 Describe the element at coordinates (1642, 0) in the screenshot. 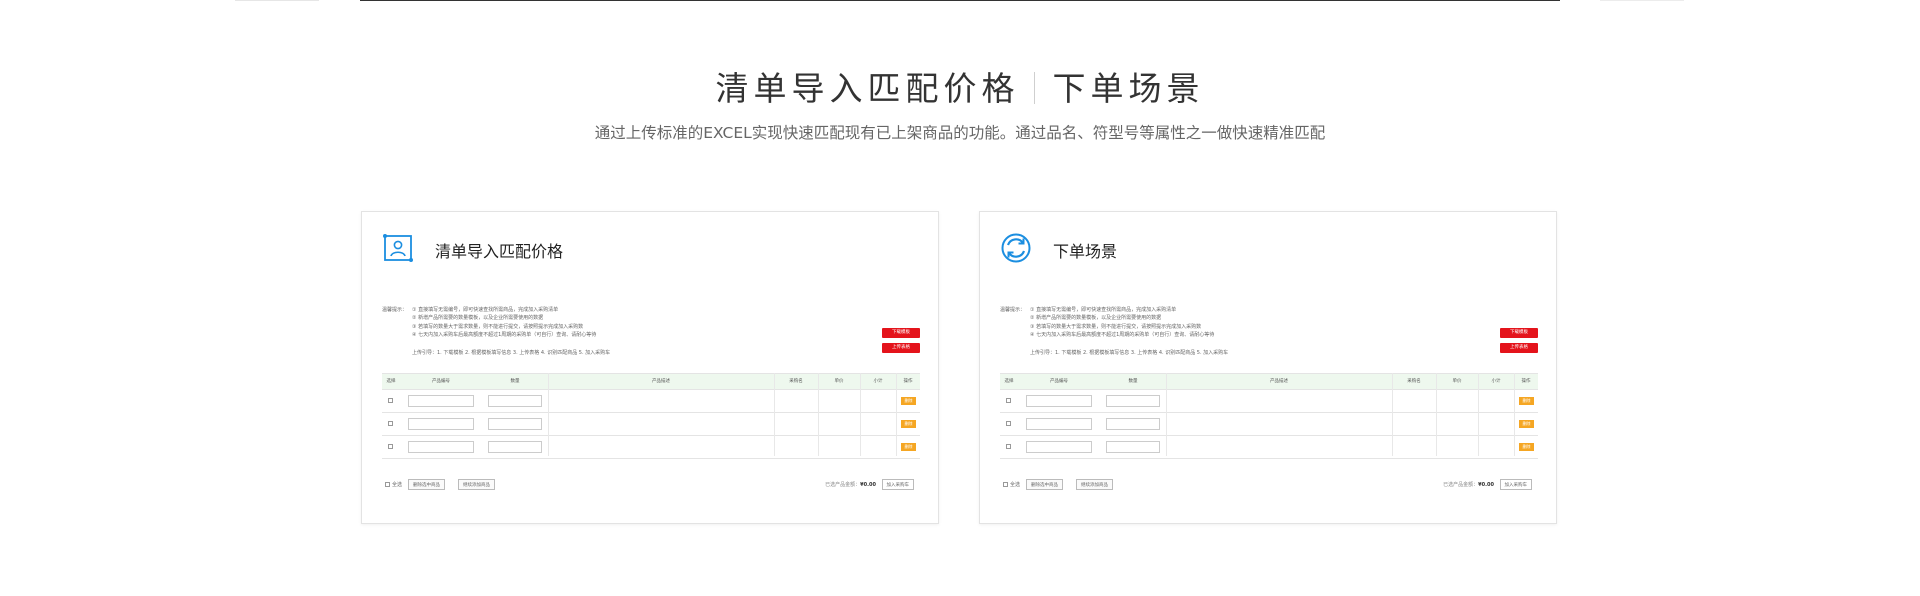

I see `faint-divider-right` at that location.